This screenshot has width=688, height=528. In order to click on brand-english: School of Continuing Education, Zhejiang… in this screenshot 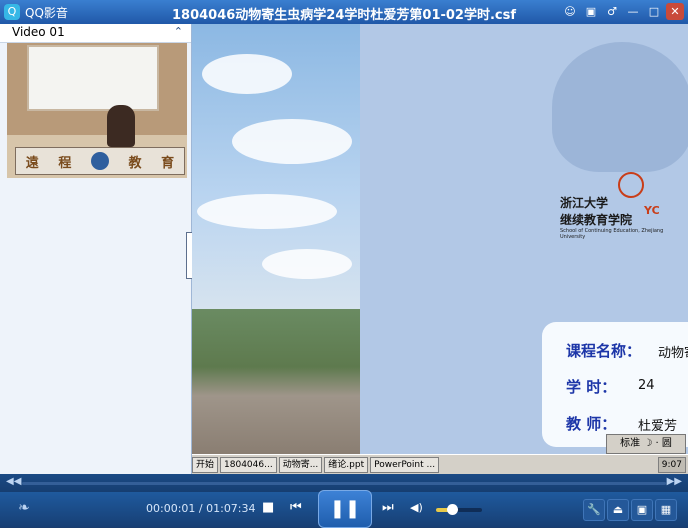, I will do `click(612, 234)`.